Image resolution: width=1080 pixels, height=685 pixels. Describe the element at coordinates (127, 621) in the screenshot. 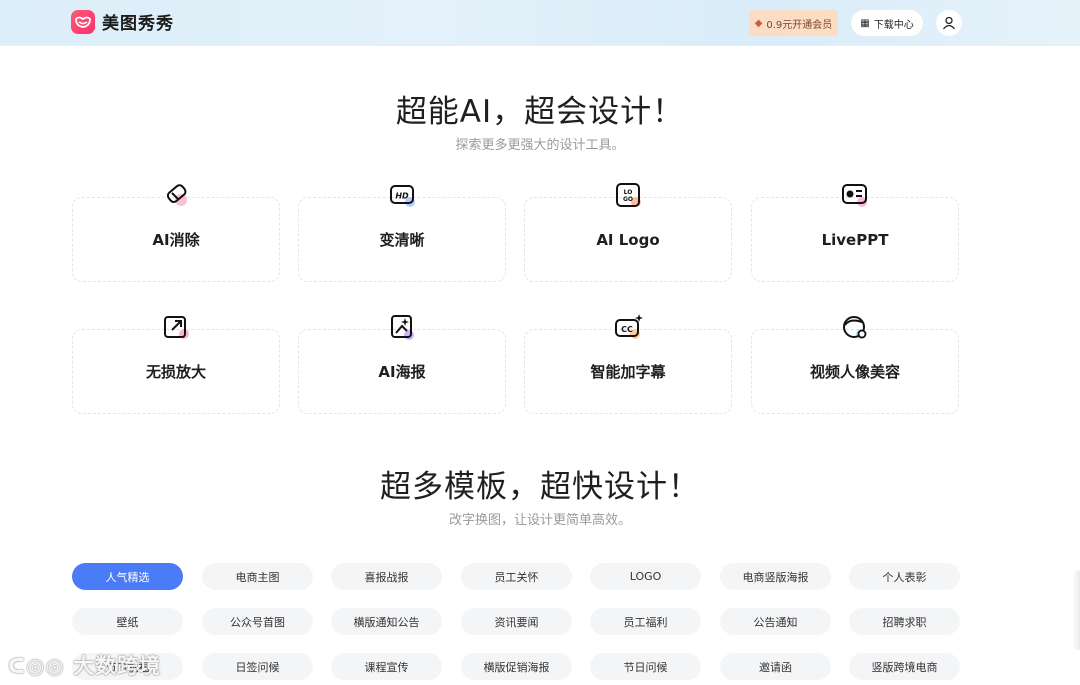

I see `template-chip: 壁纸` at that location.